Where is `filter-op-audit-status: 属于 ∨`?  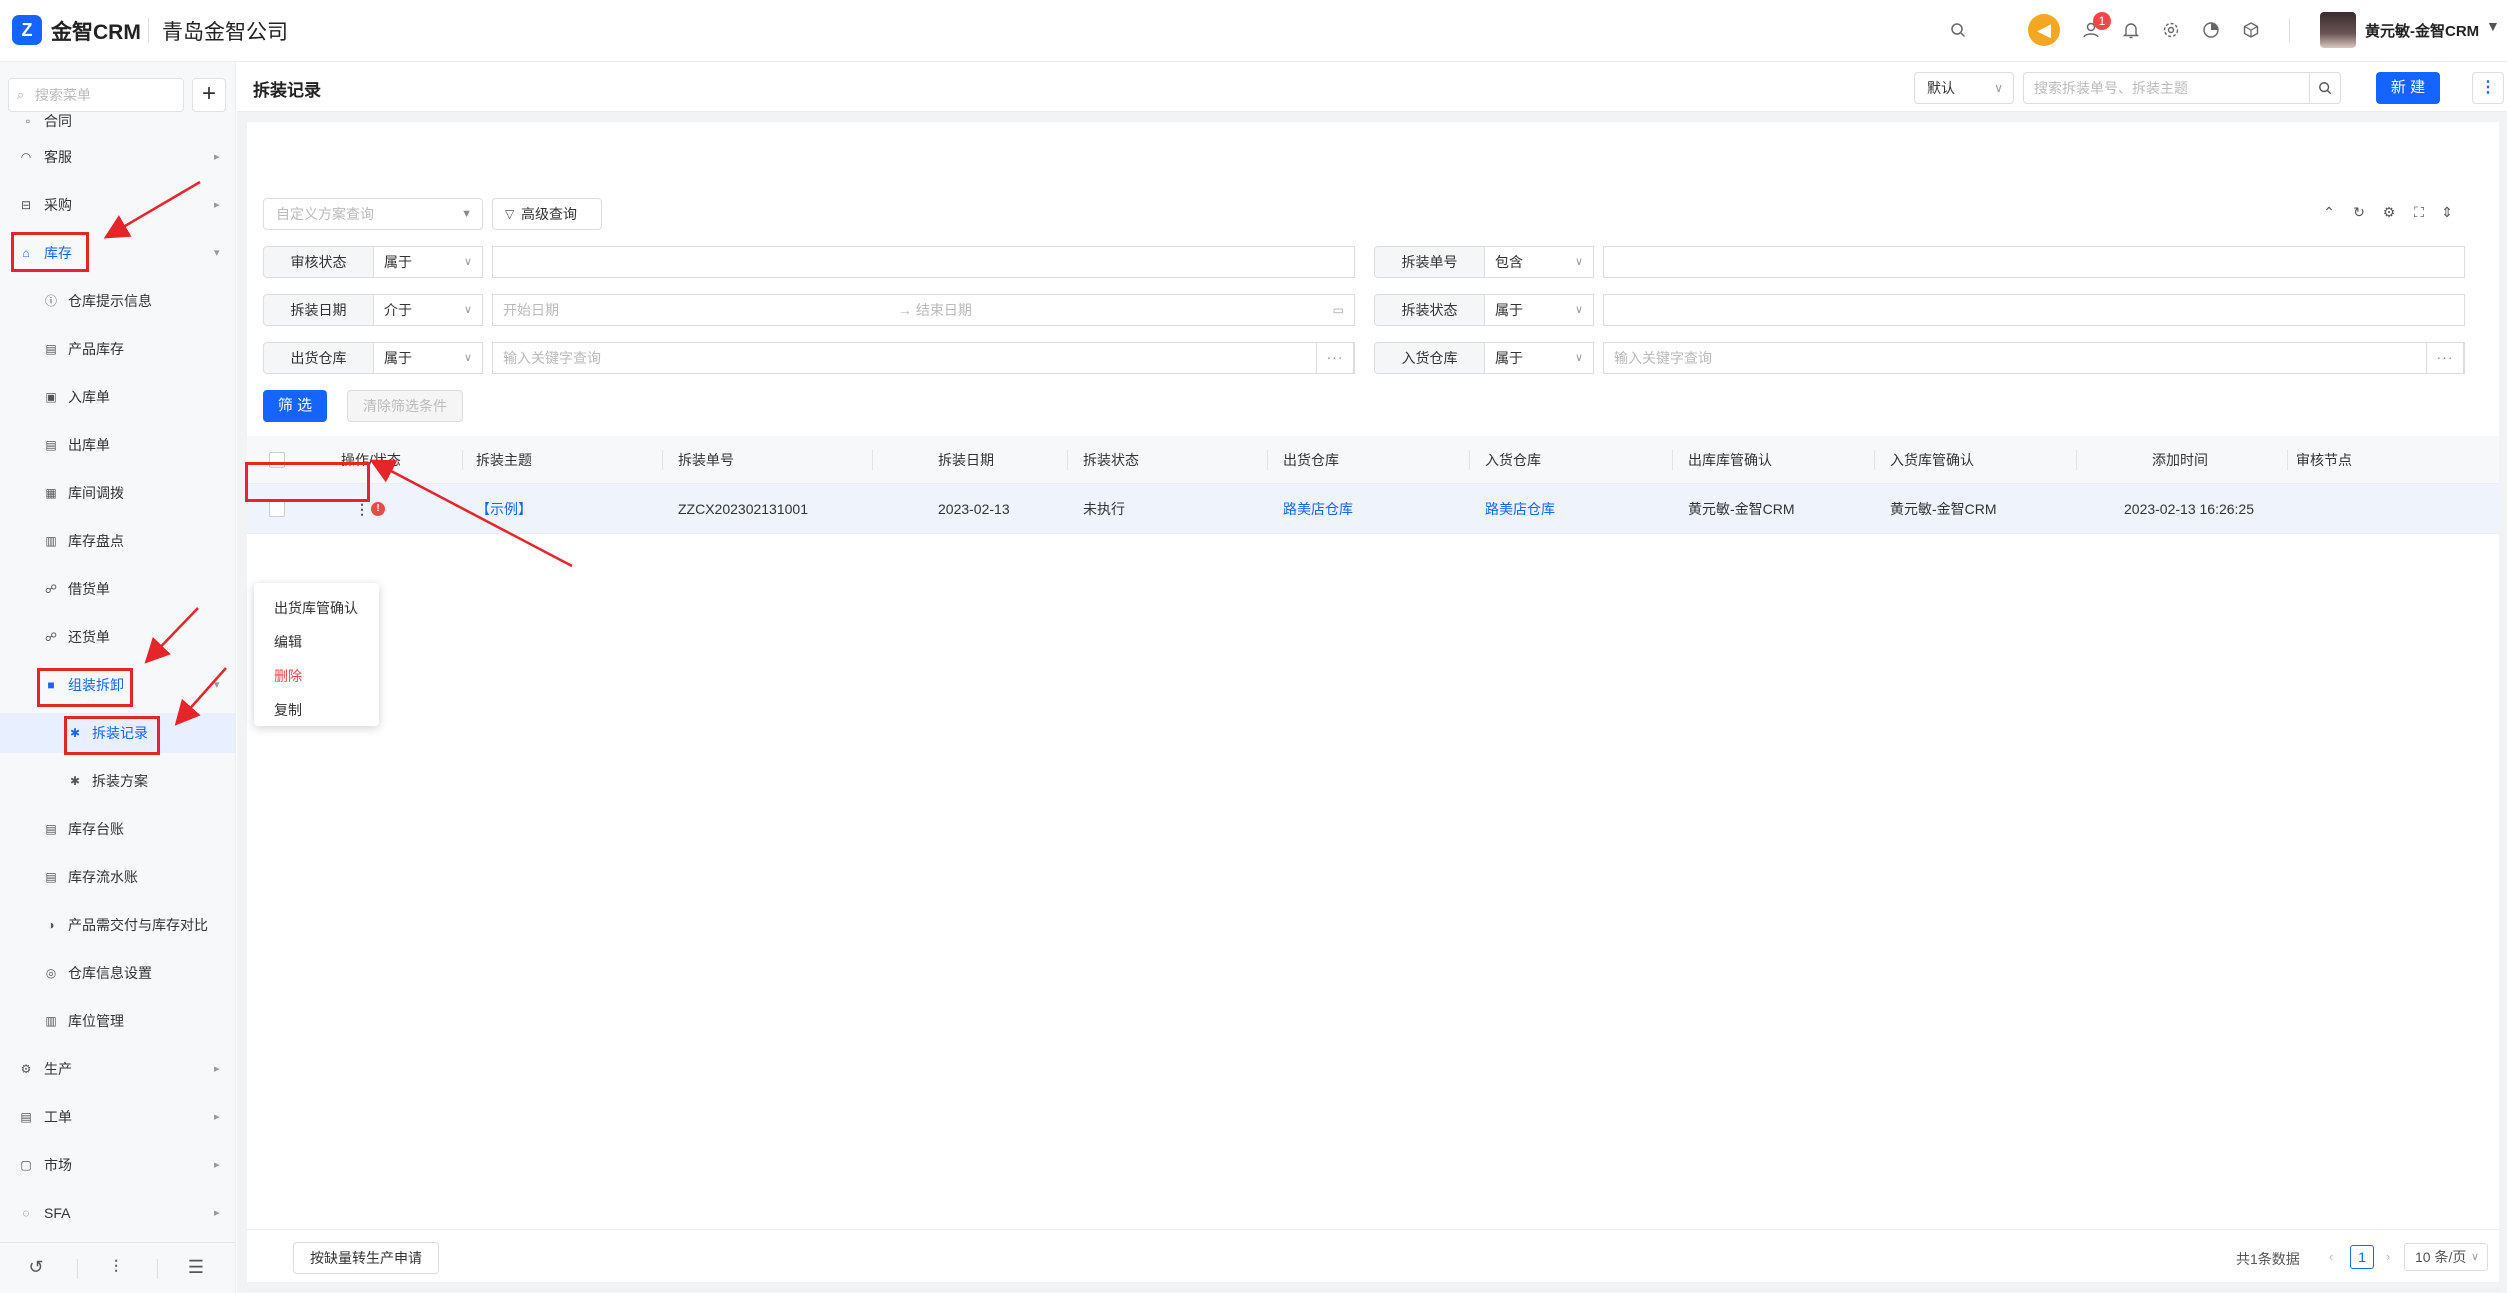
filter-op-audit-status: 属于 ∨ is located at coordinates (428, 262).